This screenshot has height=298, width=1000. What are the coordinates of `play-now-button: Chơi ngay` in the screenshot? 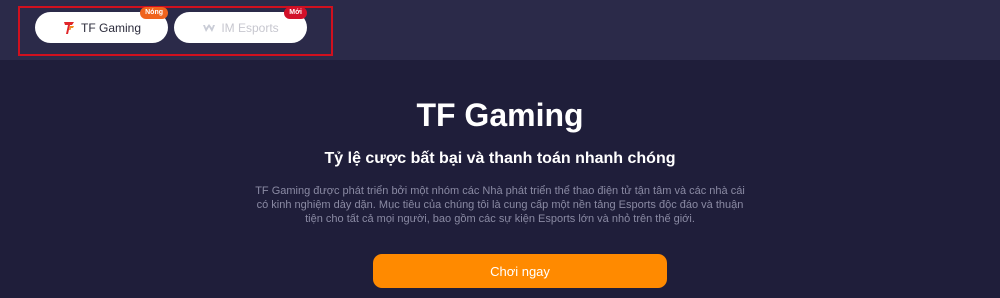 It's located at (520, 271).